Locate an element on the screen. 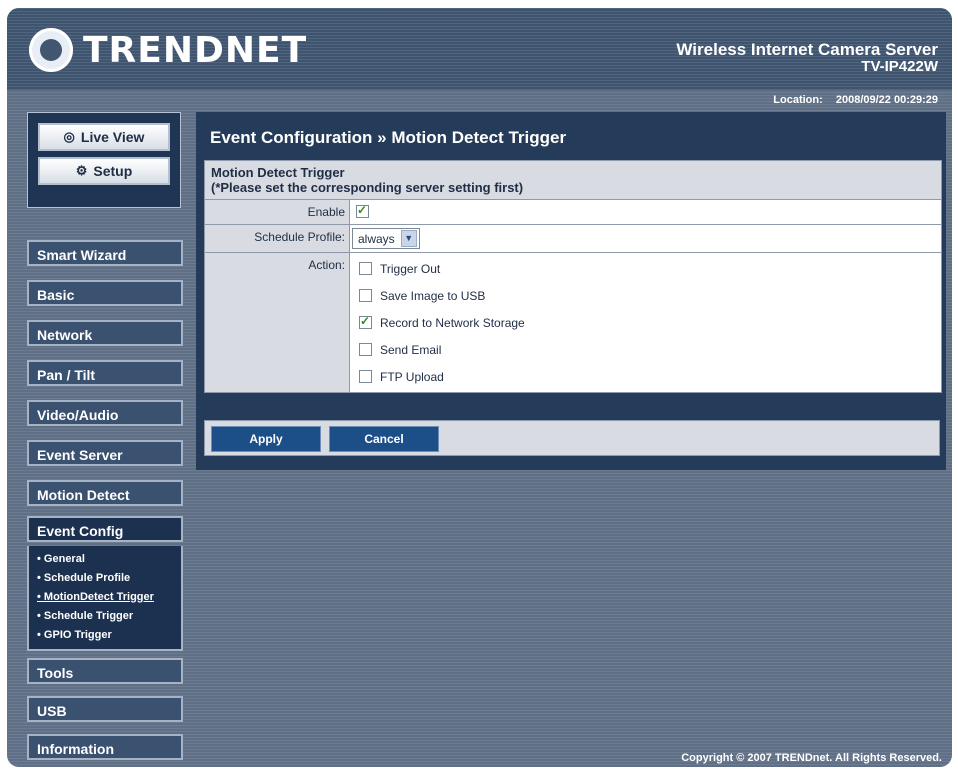 The image size is (958, 772). enable-row: Enable is located at coordinates (573, 212).